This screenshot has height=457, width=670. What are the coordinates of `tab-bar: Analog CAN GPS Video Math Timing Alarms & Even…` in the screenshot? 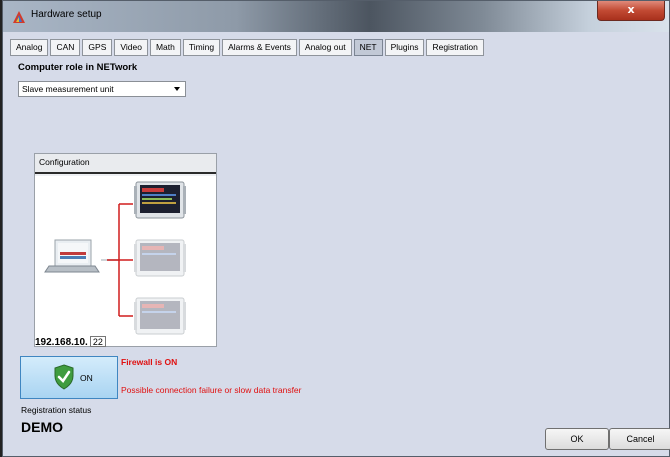 It's located at (247, 49).